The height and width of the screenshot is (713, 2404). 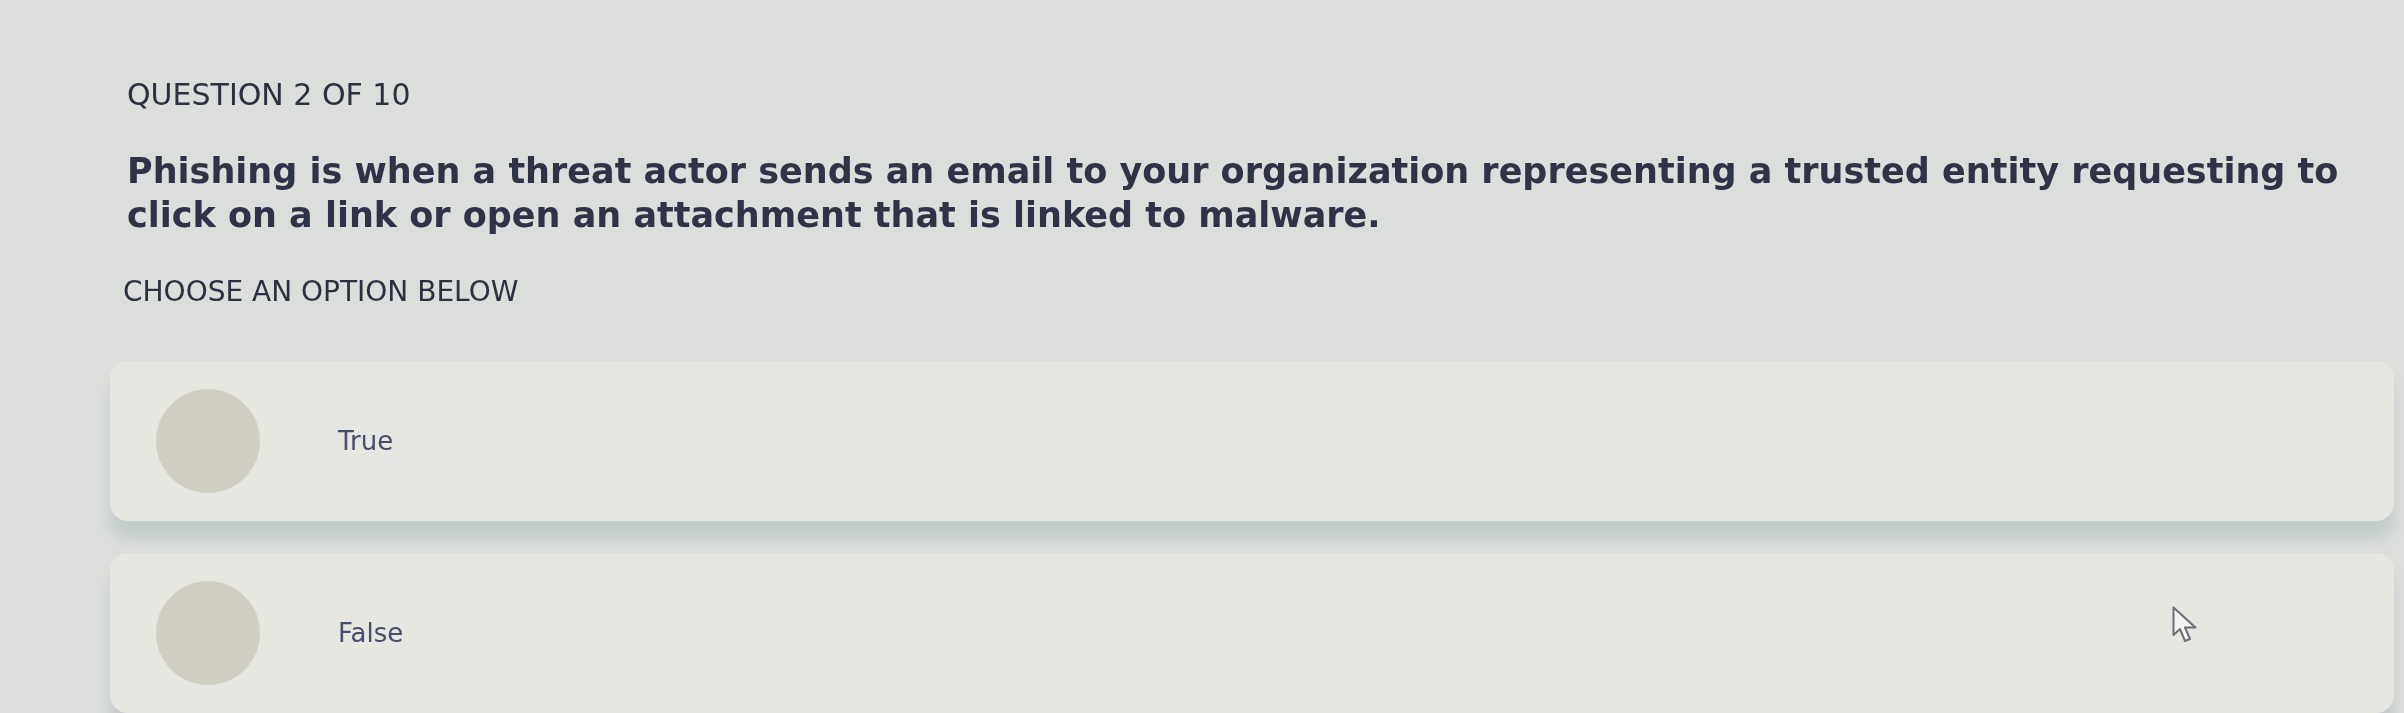 I want to click on question-text: Phishing is when a threat actor sends an email to your organization representing a trusted entity requesting to click on a link or open an attachment that is linked to malware., so click(x=1233, y=193).